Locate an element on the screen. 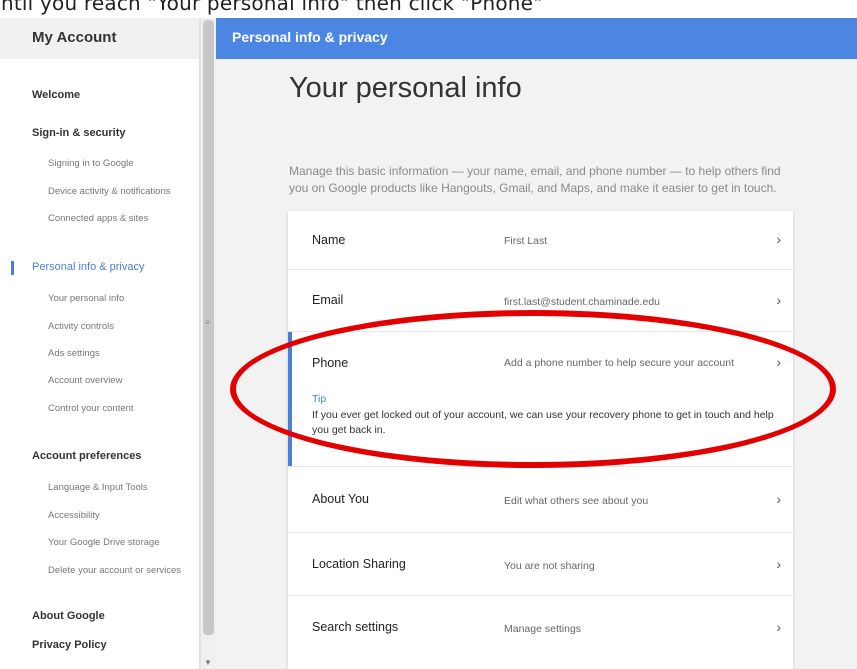  row-search-settings: Search settings Manage settings › is located at coordinates (540, 632).